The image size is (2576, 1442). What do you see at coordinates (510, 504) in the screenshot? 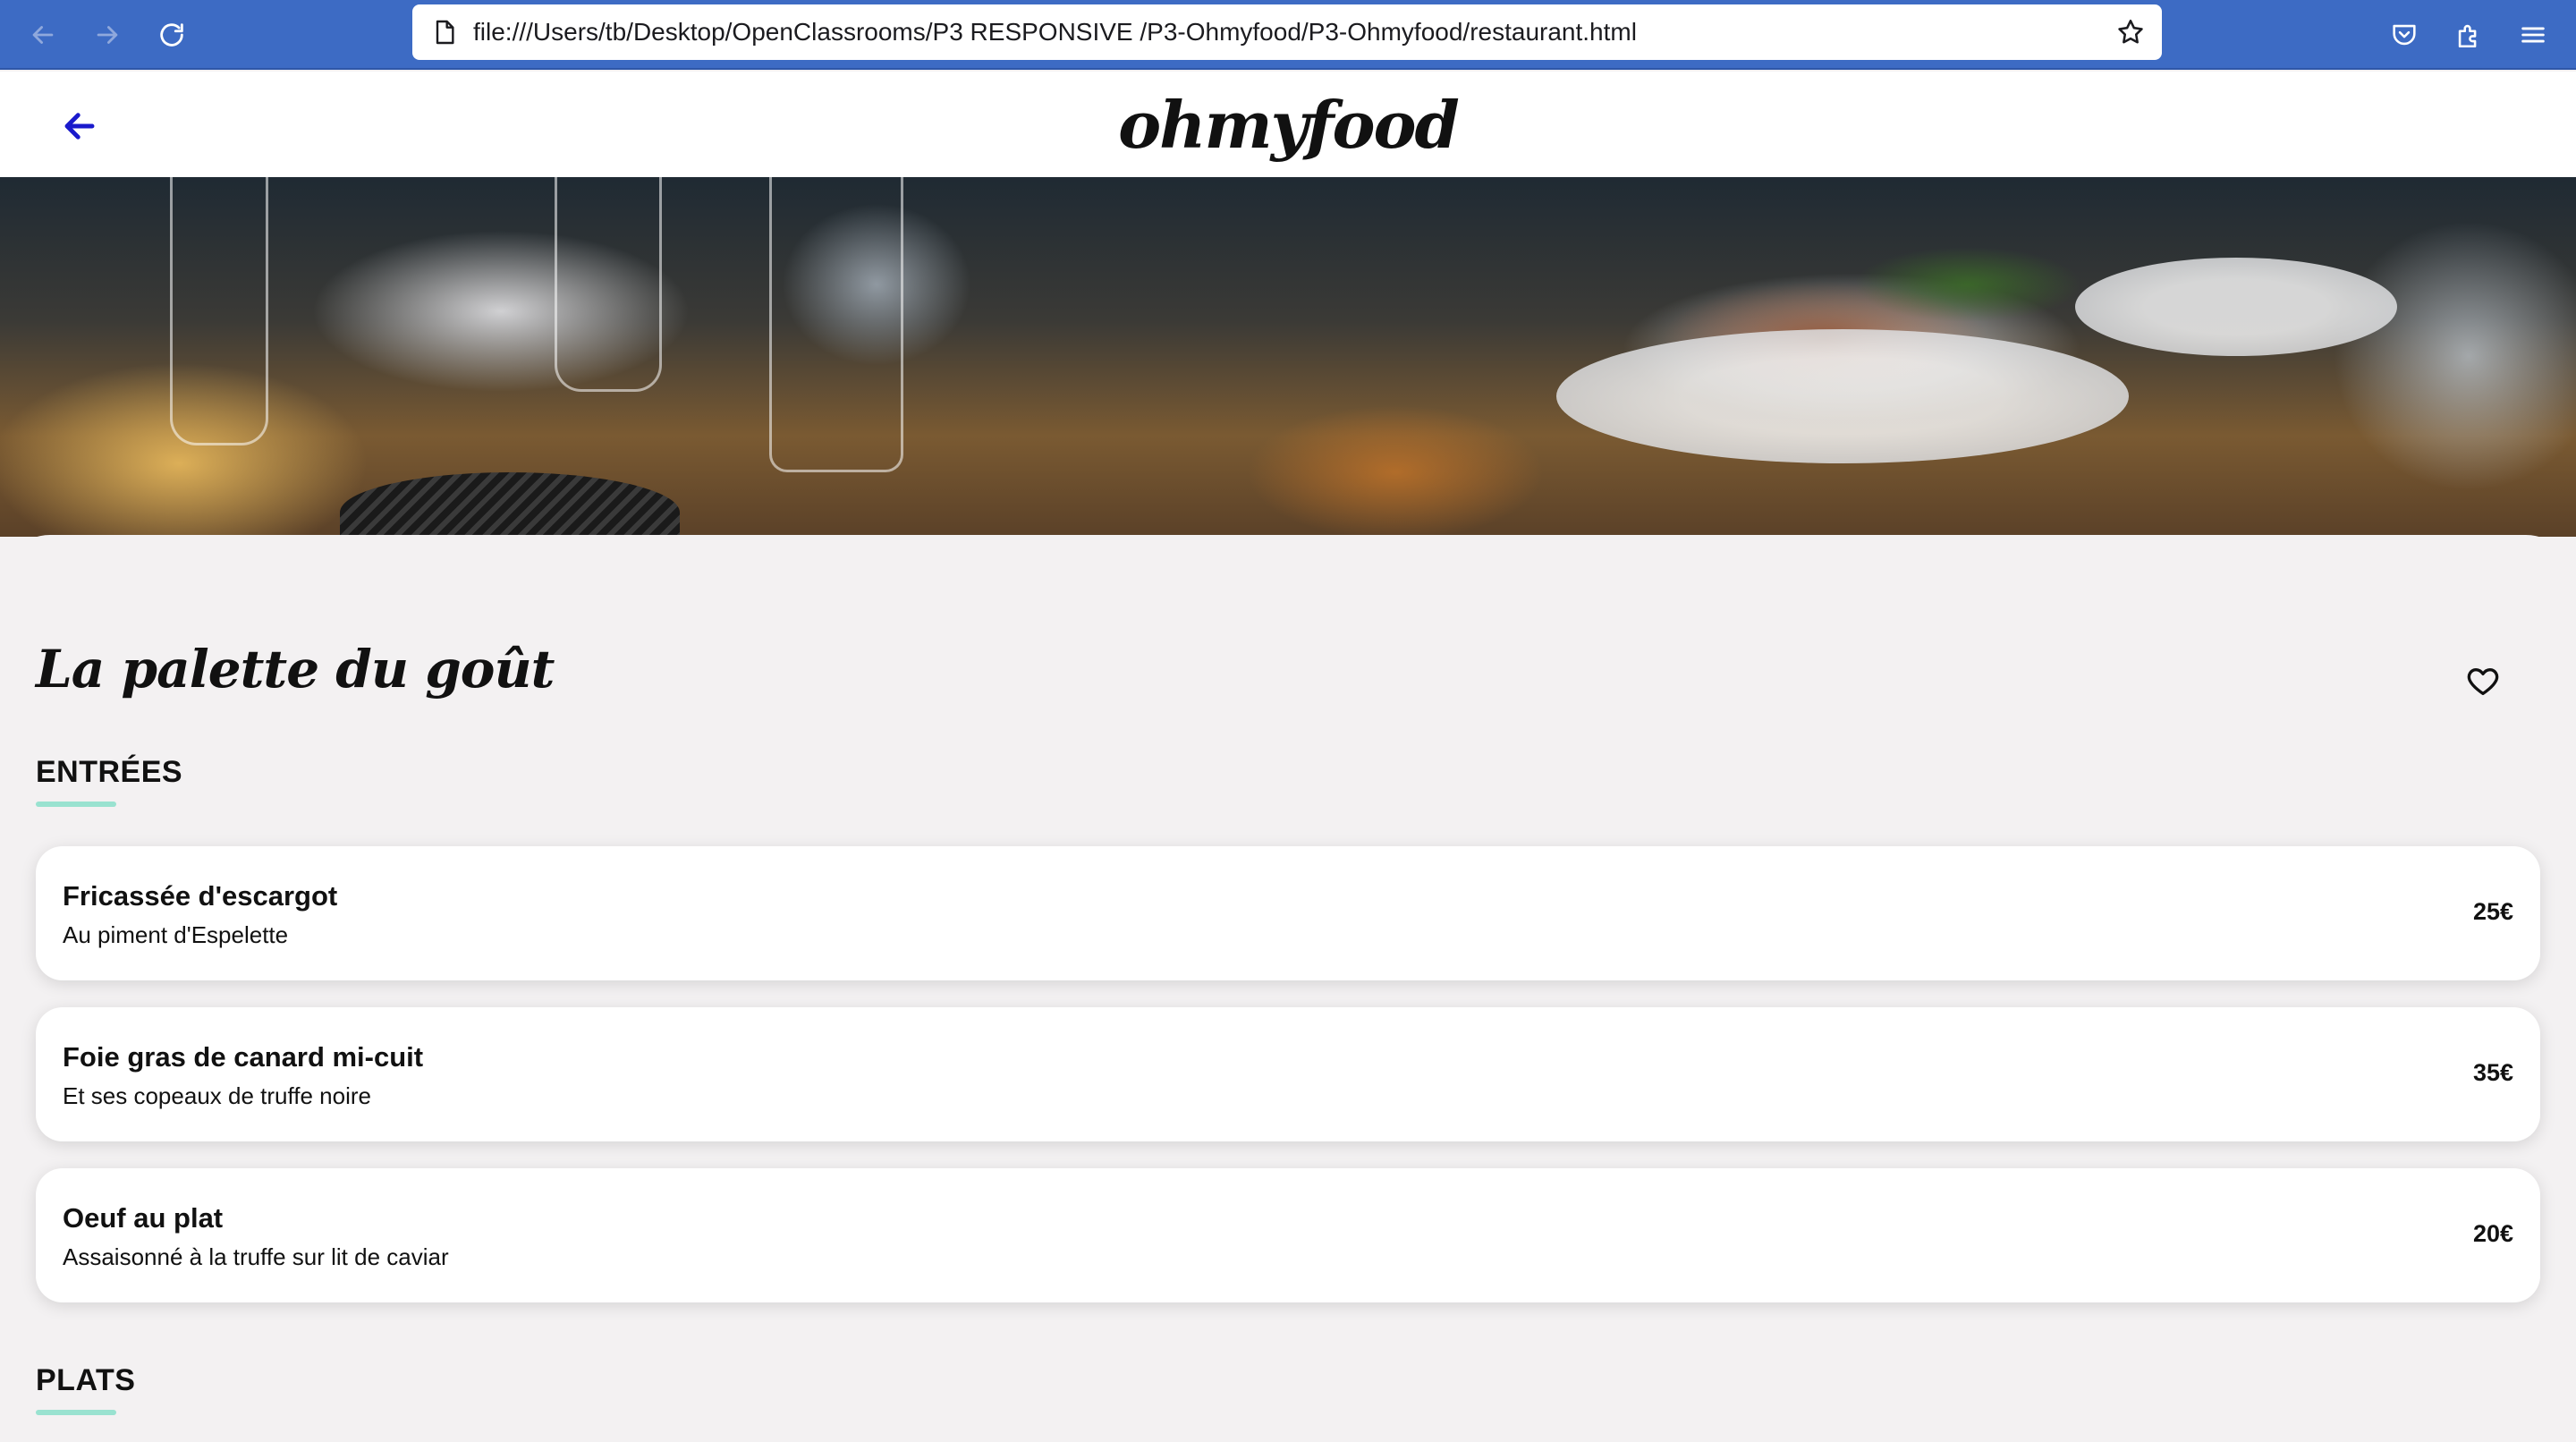
I see `bread-basket-decoration` at bounding box center [510, 504].